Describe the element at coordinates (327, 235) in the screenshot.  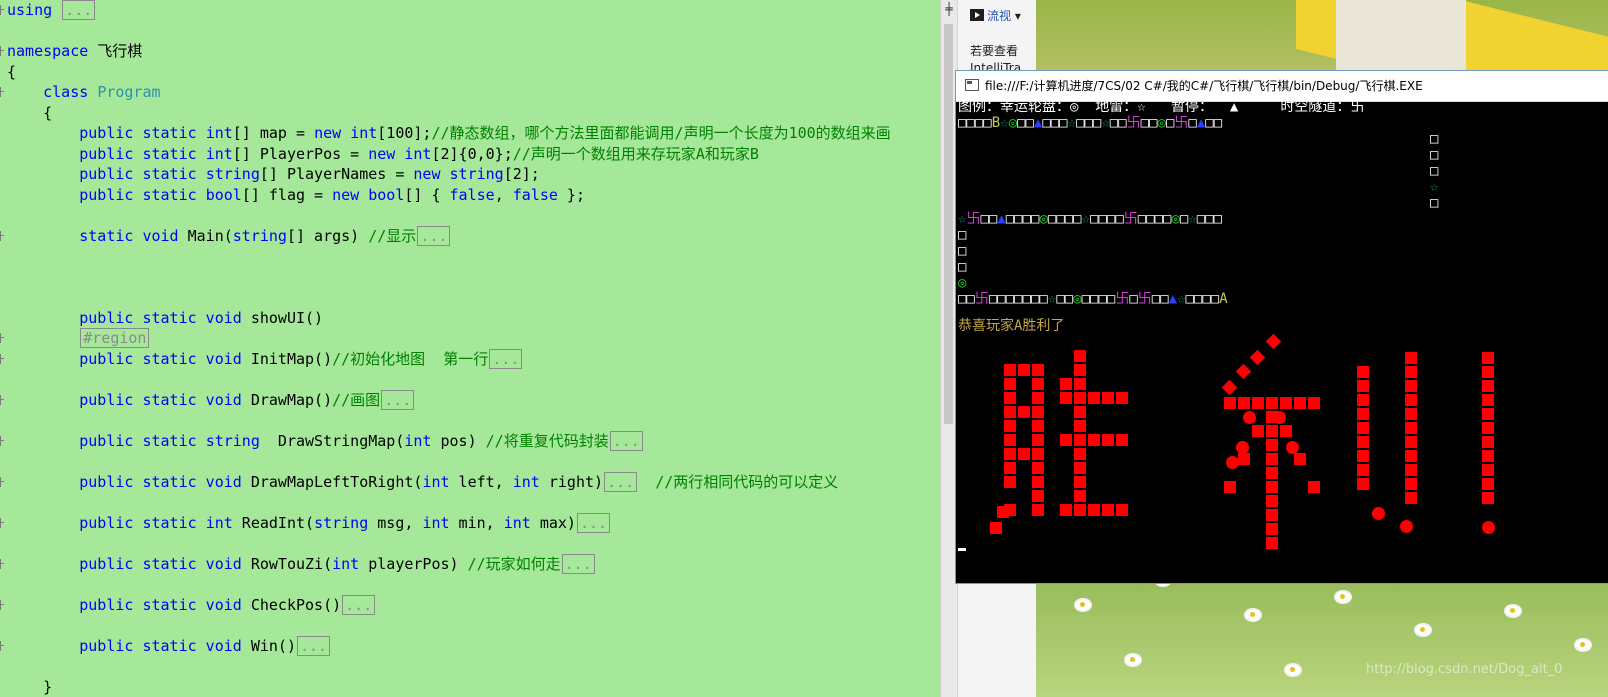
I see `code-token: [] args)` at that location.